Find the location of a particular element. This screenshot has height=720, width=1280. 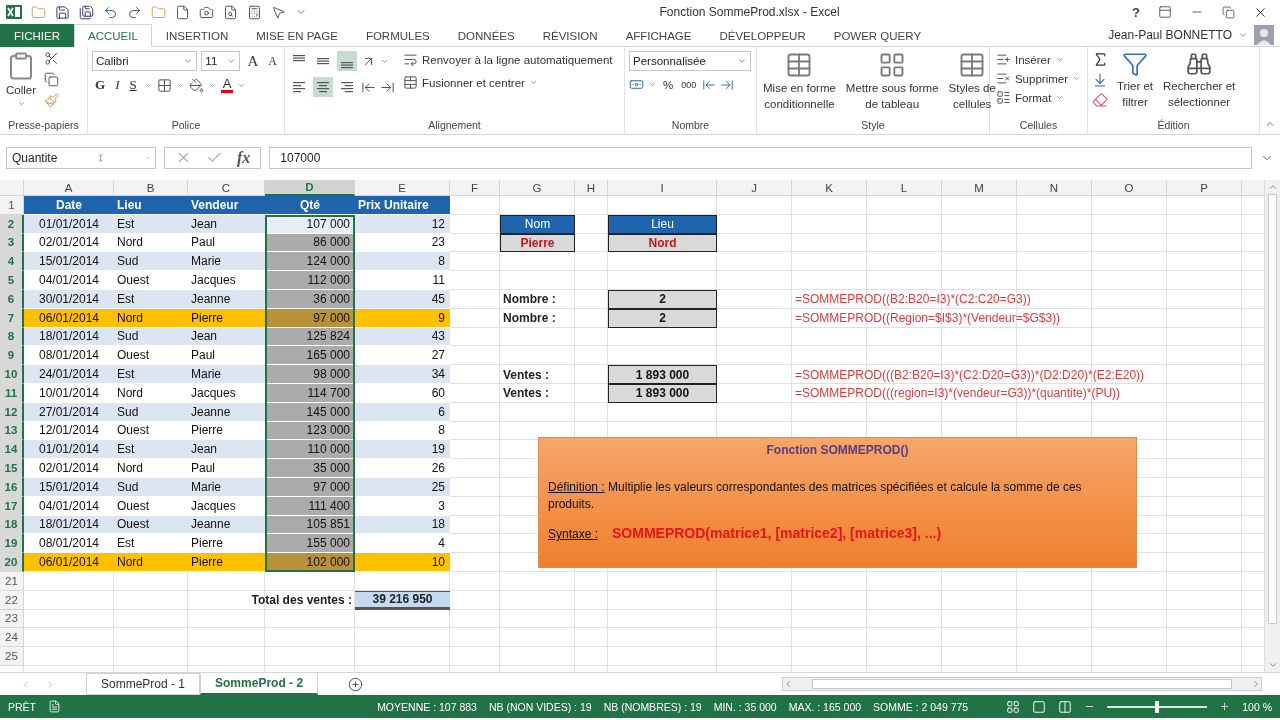

increase-decimal-icon is located at coordinates (727, 84).